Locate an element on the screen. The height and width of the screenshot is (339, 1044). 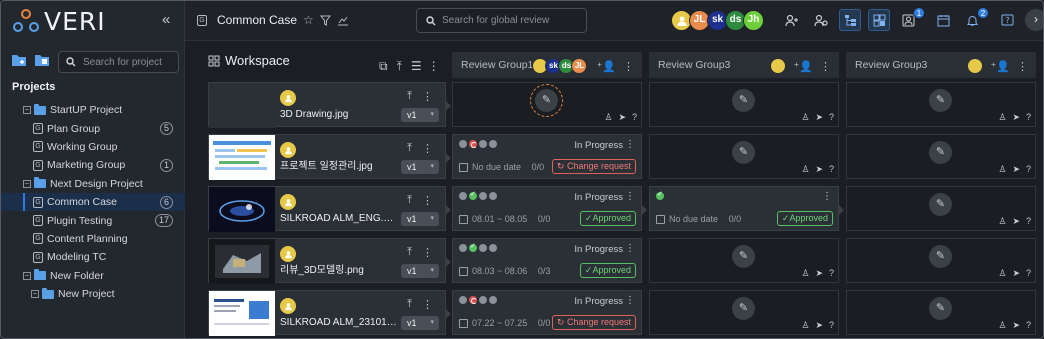
file-card: ⤒ ⋮ 프로젝트 일정관리.jpg v1 is located at coordinates (329, 157).